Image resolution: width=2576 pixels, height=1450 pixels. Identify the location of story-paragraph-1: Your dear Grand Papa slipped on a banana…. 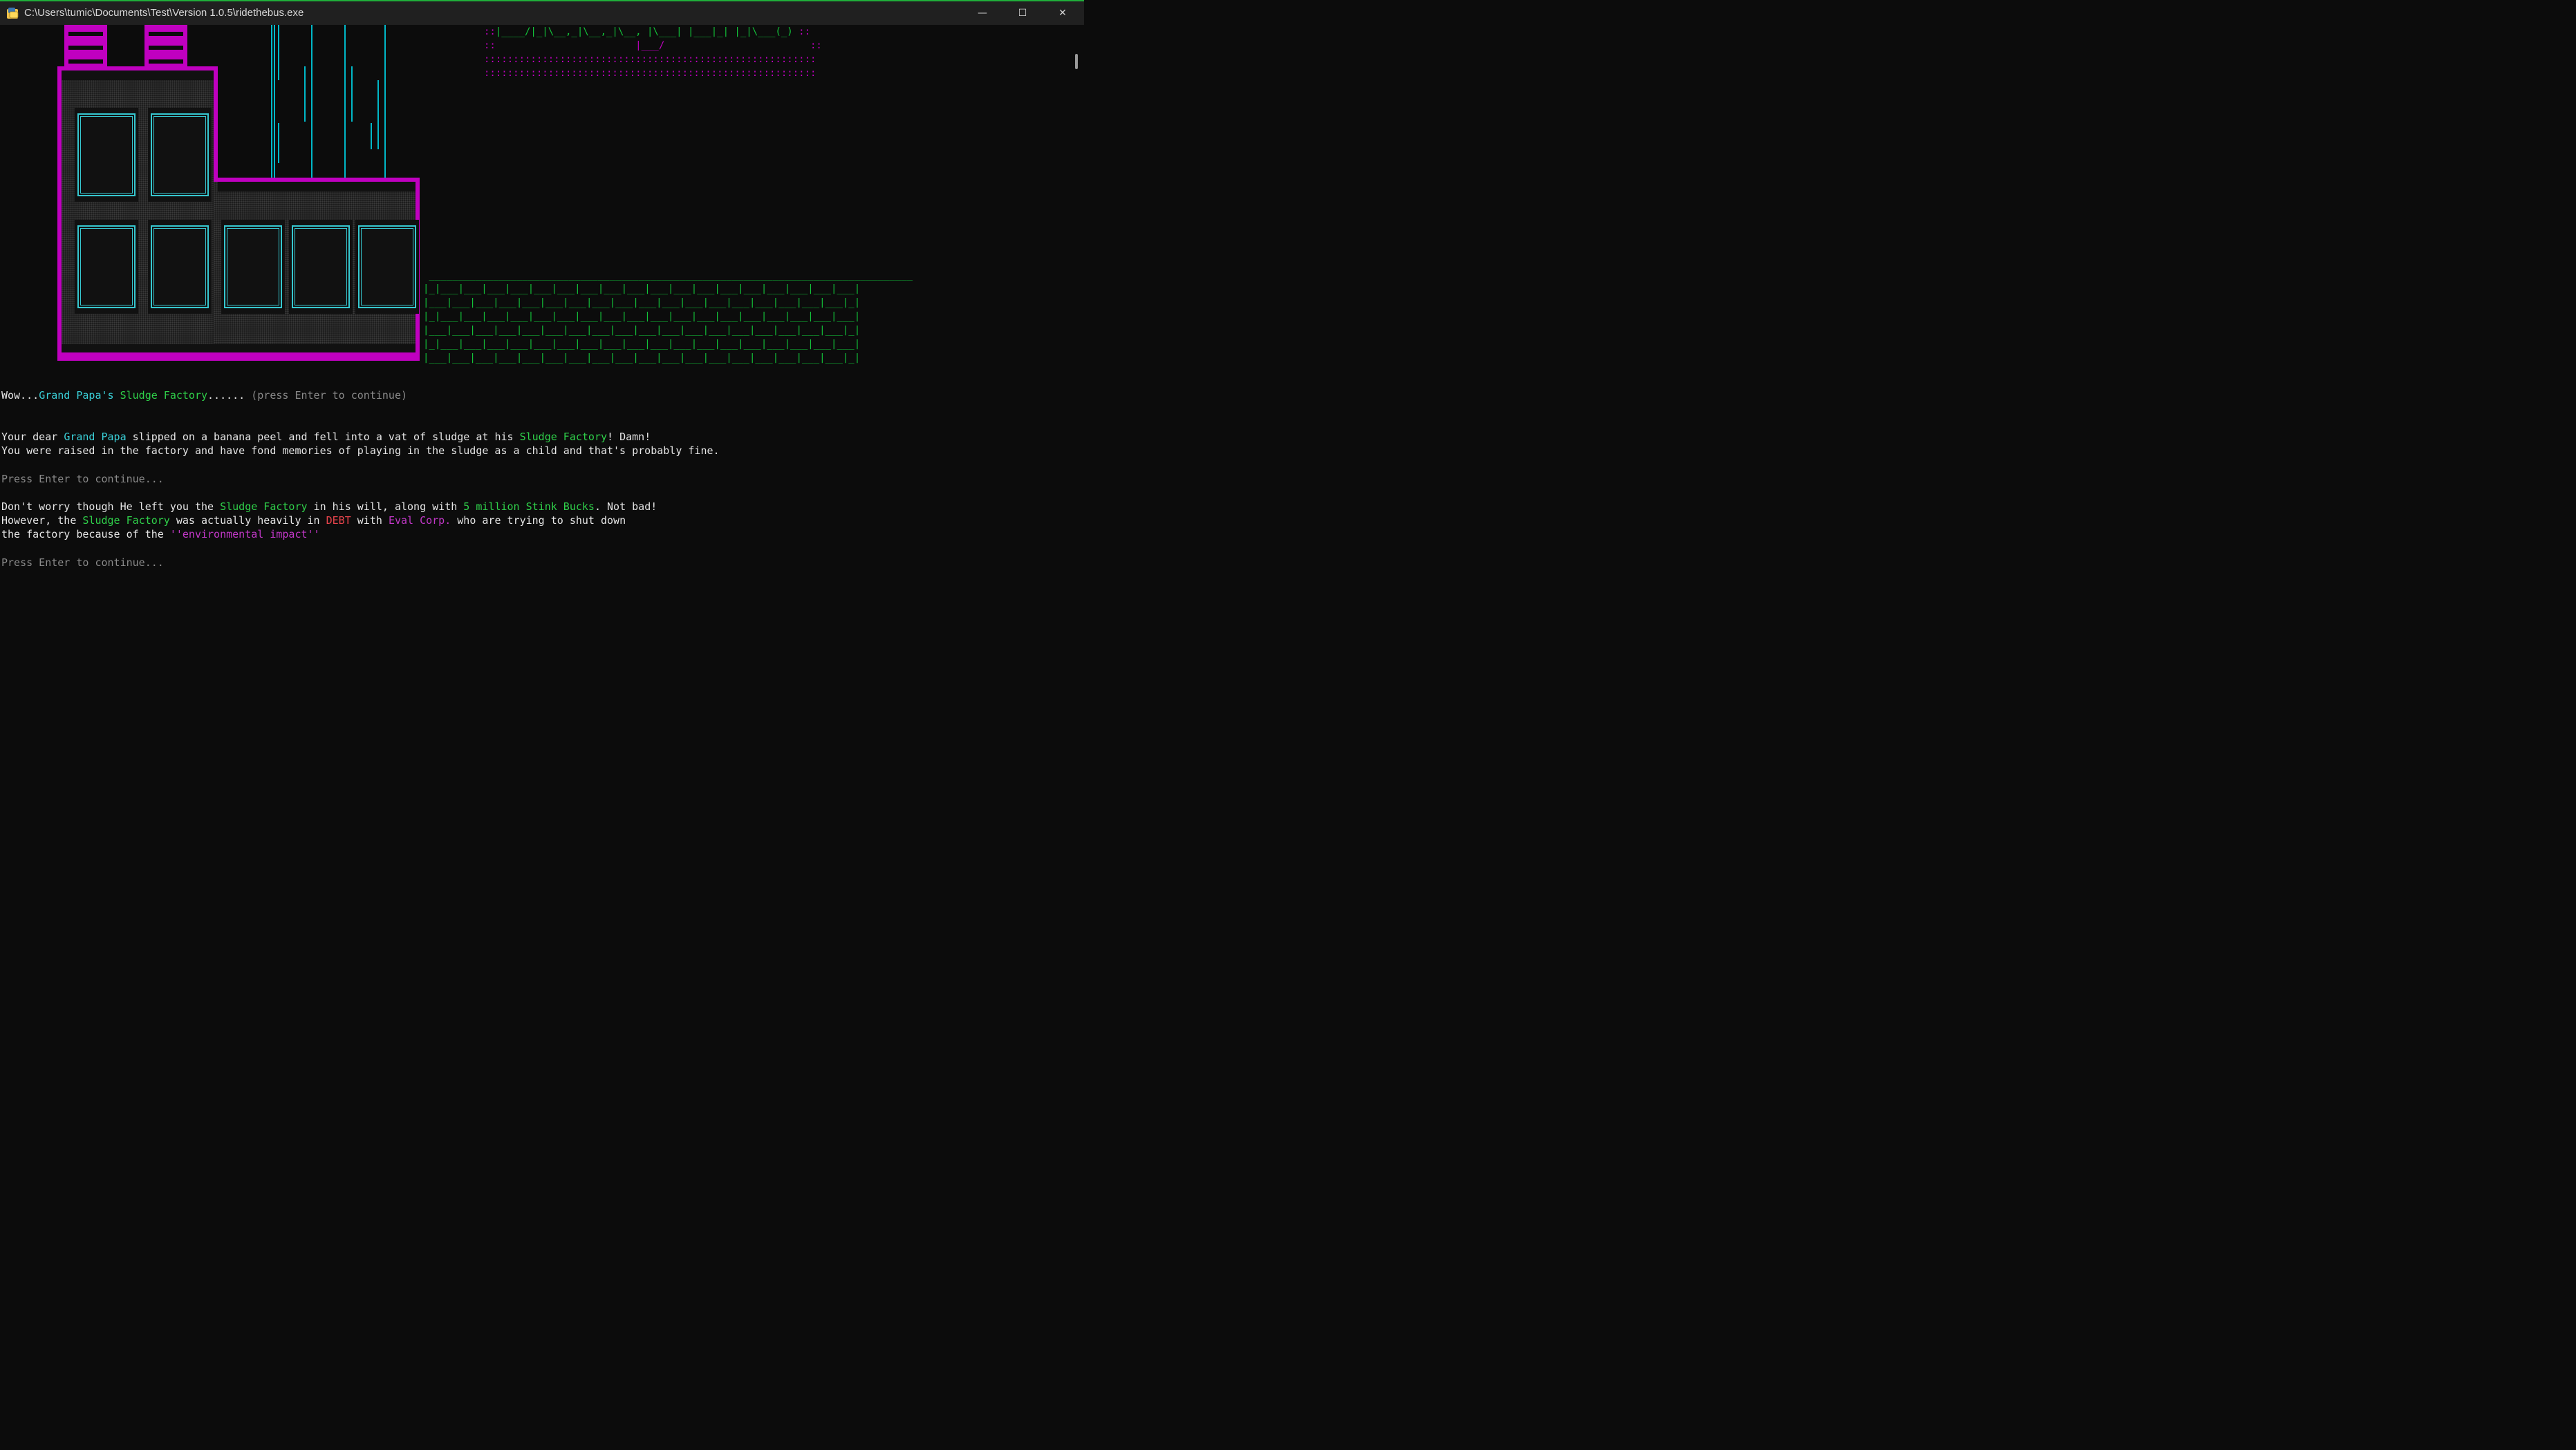
(360, 444).